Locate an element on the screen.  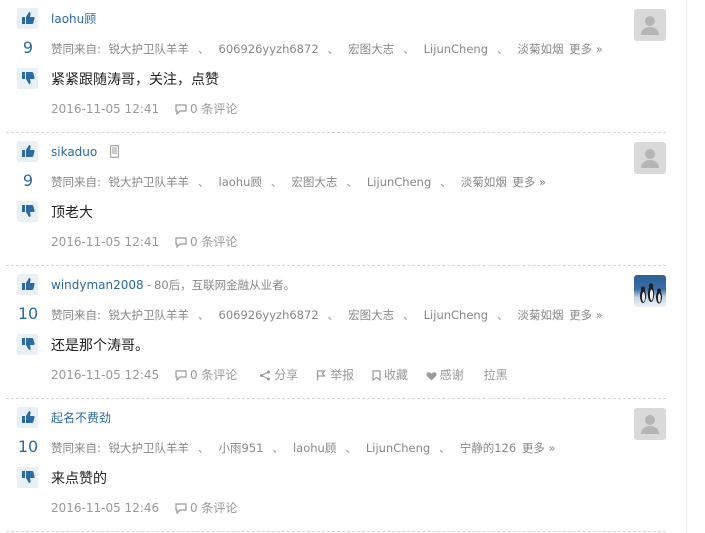
answer-separator is located at coordinates (336, 531).